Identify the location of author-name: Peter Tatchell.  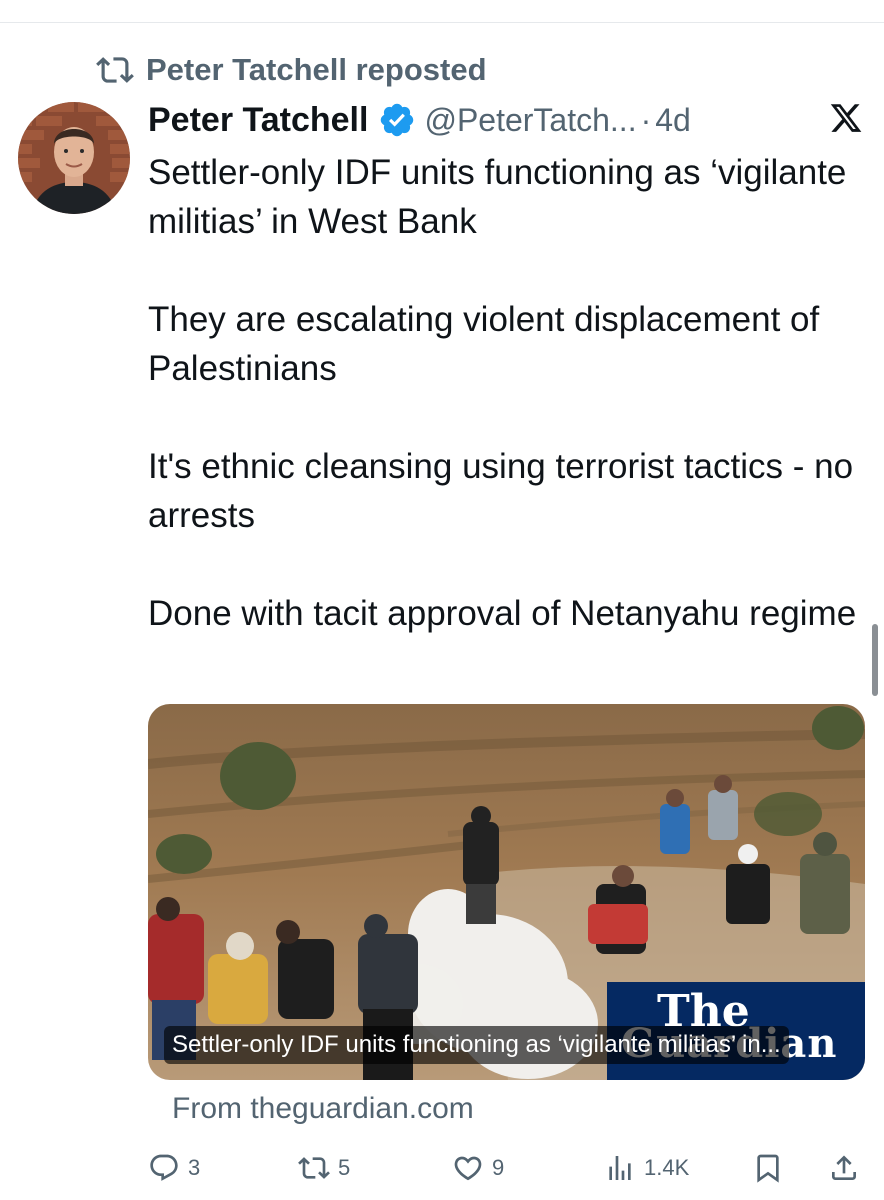
(258, 120).